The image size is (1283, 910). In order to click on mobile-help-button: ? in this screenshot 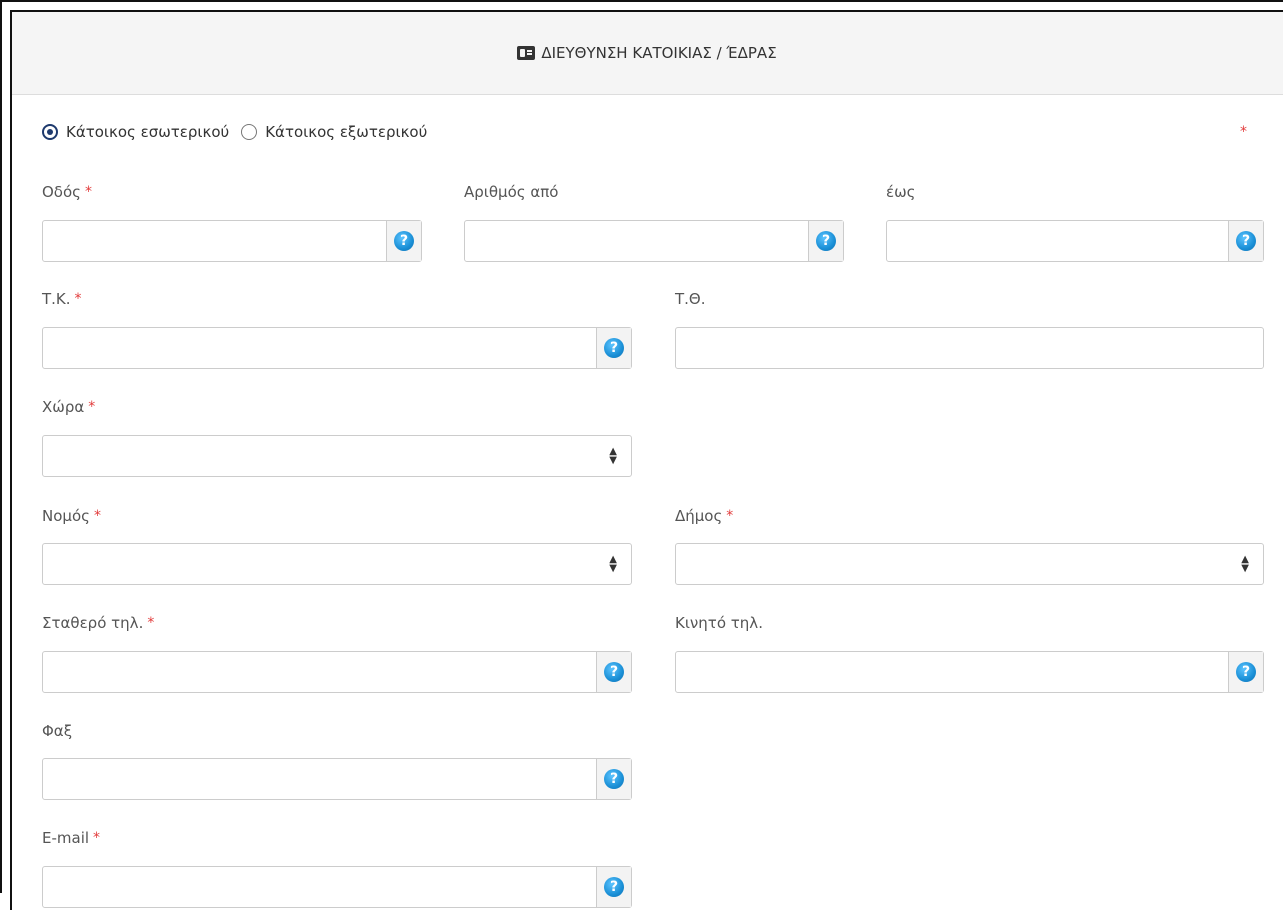, I will do `click(1245, 672)`.